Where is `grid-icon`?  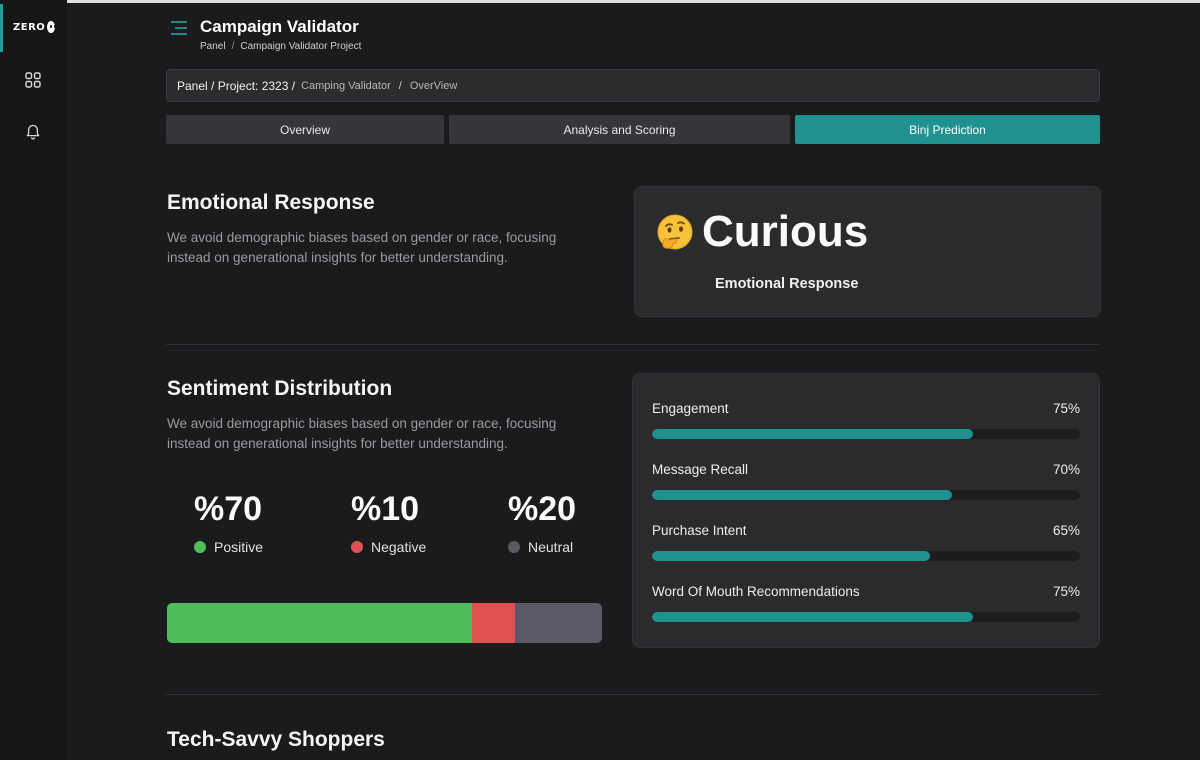
grid-icon is located at coordinates (33, 80).